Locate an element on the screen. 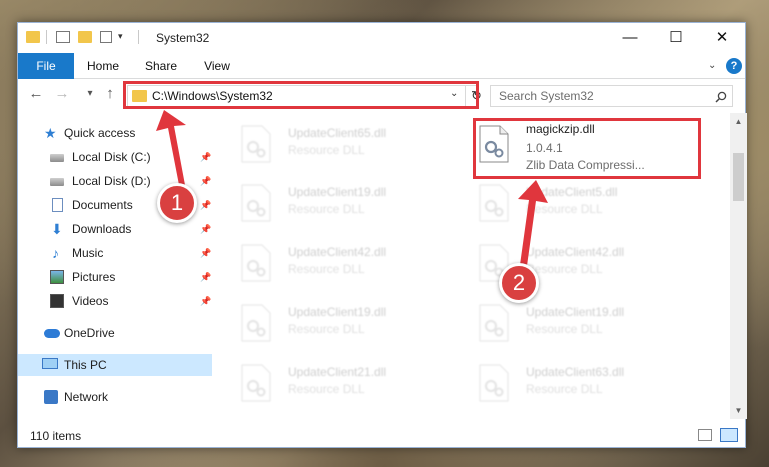  list-item: UpdateClient65.dll Resource DLL is located at coordinates (340, 147).